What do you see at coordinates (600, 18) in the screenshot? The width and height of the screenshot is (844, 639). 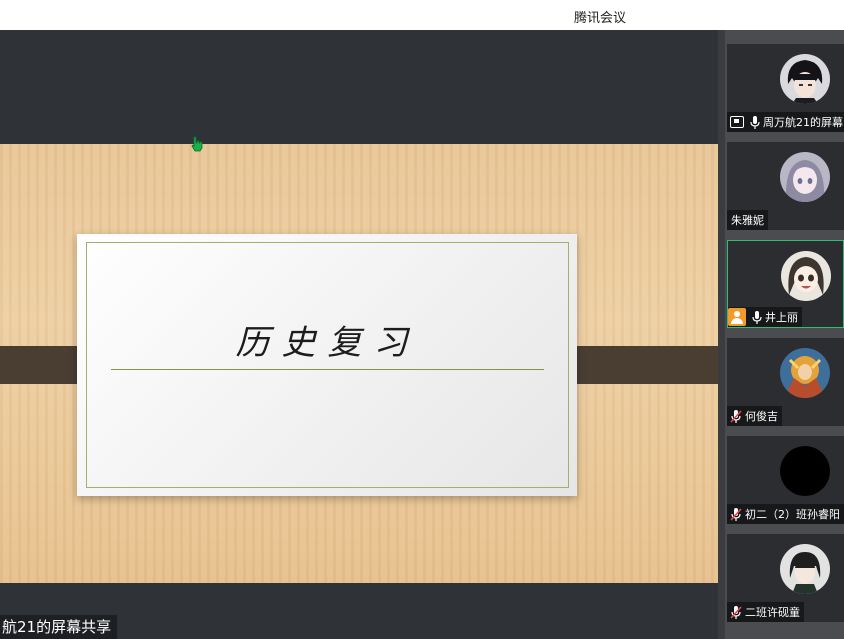 I see `app-title: 腾讯会议` at bounding box center [600, 18].